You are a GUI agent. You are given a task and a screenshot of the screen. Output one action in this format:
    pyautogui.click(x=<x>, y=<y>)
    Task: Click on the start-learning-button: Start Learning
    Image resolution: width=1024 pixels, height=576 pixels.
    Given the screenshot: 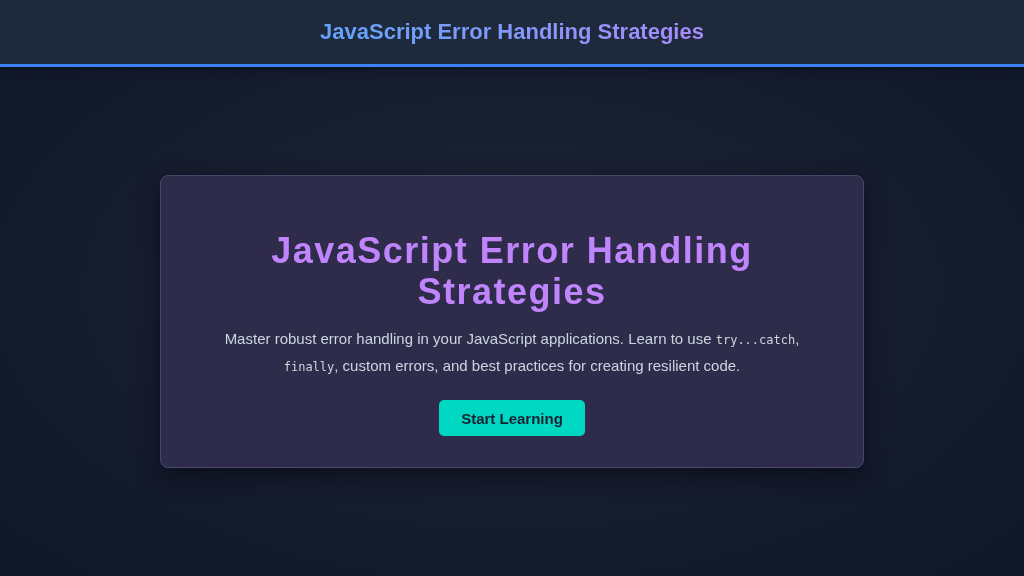 What is the action you would take?
    pyautogui.click(x=512, y=418)
    